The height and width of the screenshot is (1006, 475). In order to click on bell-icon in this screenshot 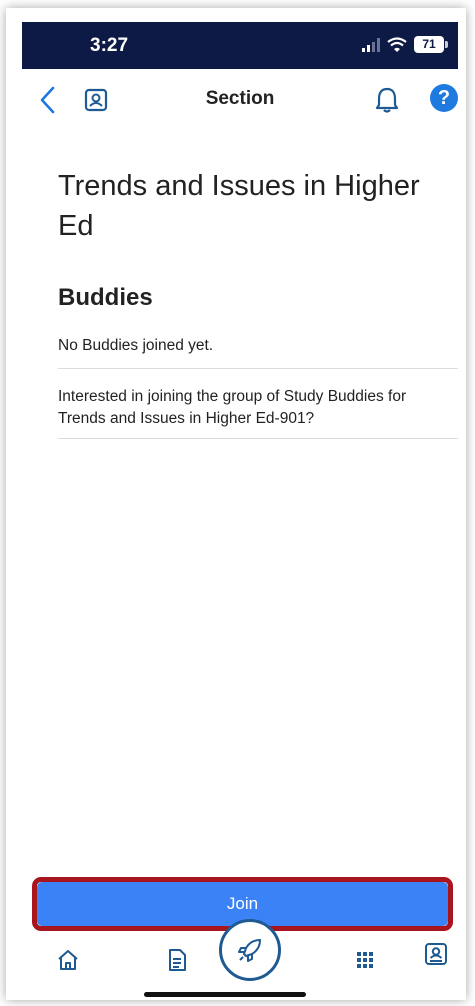, I will do `click(387, 100)`.